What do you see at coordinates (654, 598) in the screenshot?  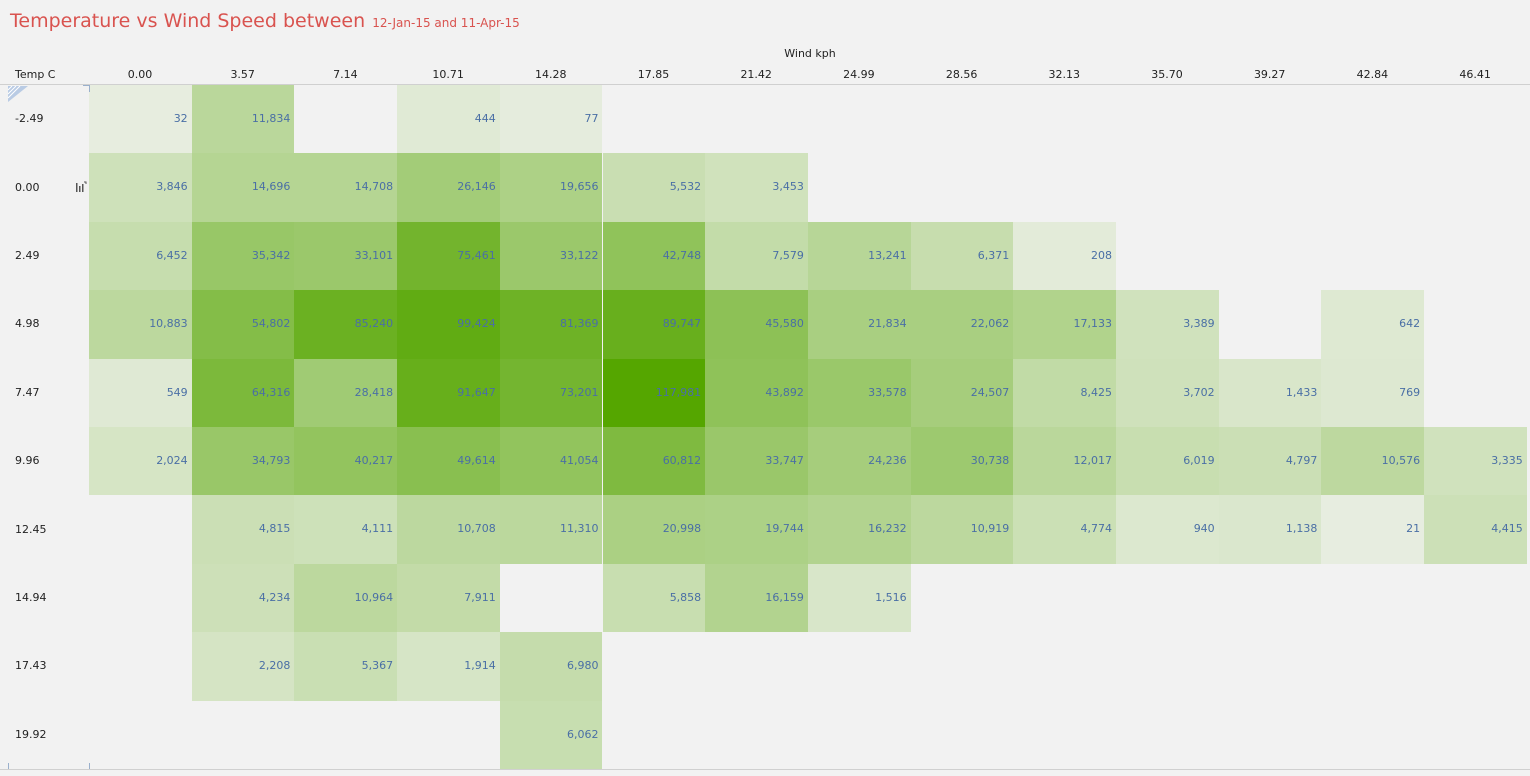 I see `heatmap-cell: 5,858` at bounding box center [654, 598].